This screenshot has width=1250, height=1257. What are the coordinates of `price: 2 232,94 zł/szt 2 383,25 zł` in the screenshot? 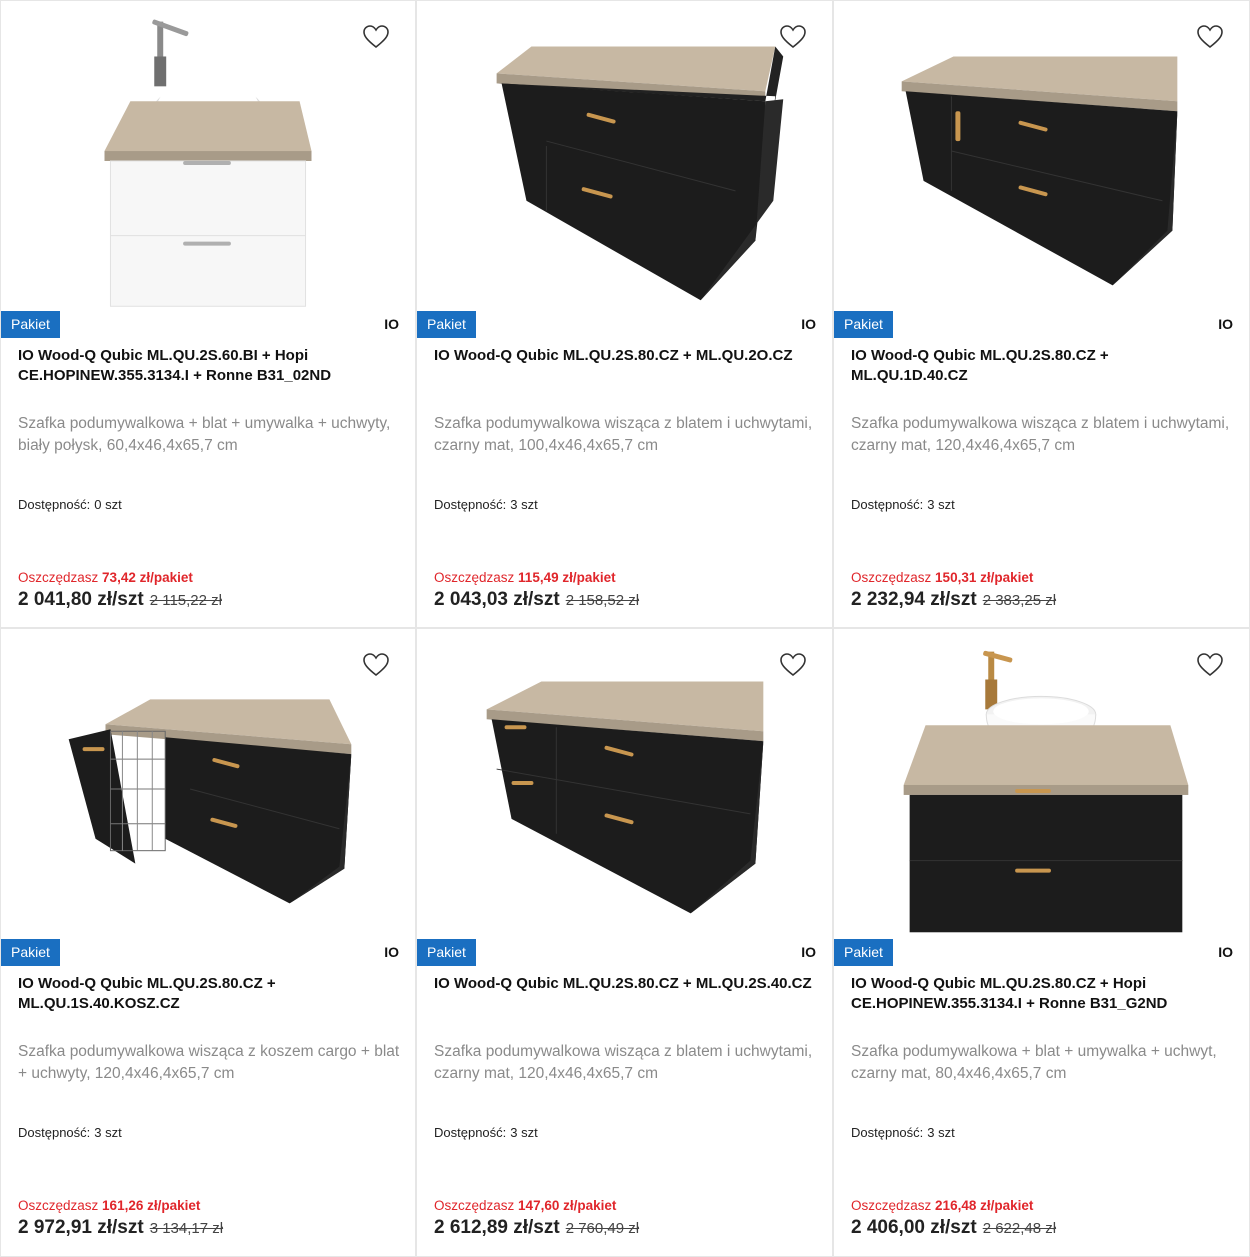 It's located at (953, 600).